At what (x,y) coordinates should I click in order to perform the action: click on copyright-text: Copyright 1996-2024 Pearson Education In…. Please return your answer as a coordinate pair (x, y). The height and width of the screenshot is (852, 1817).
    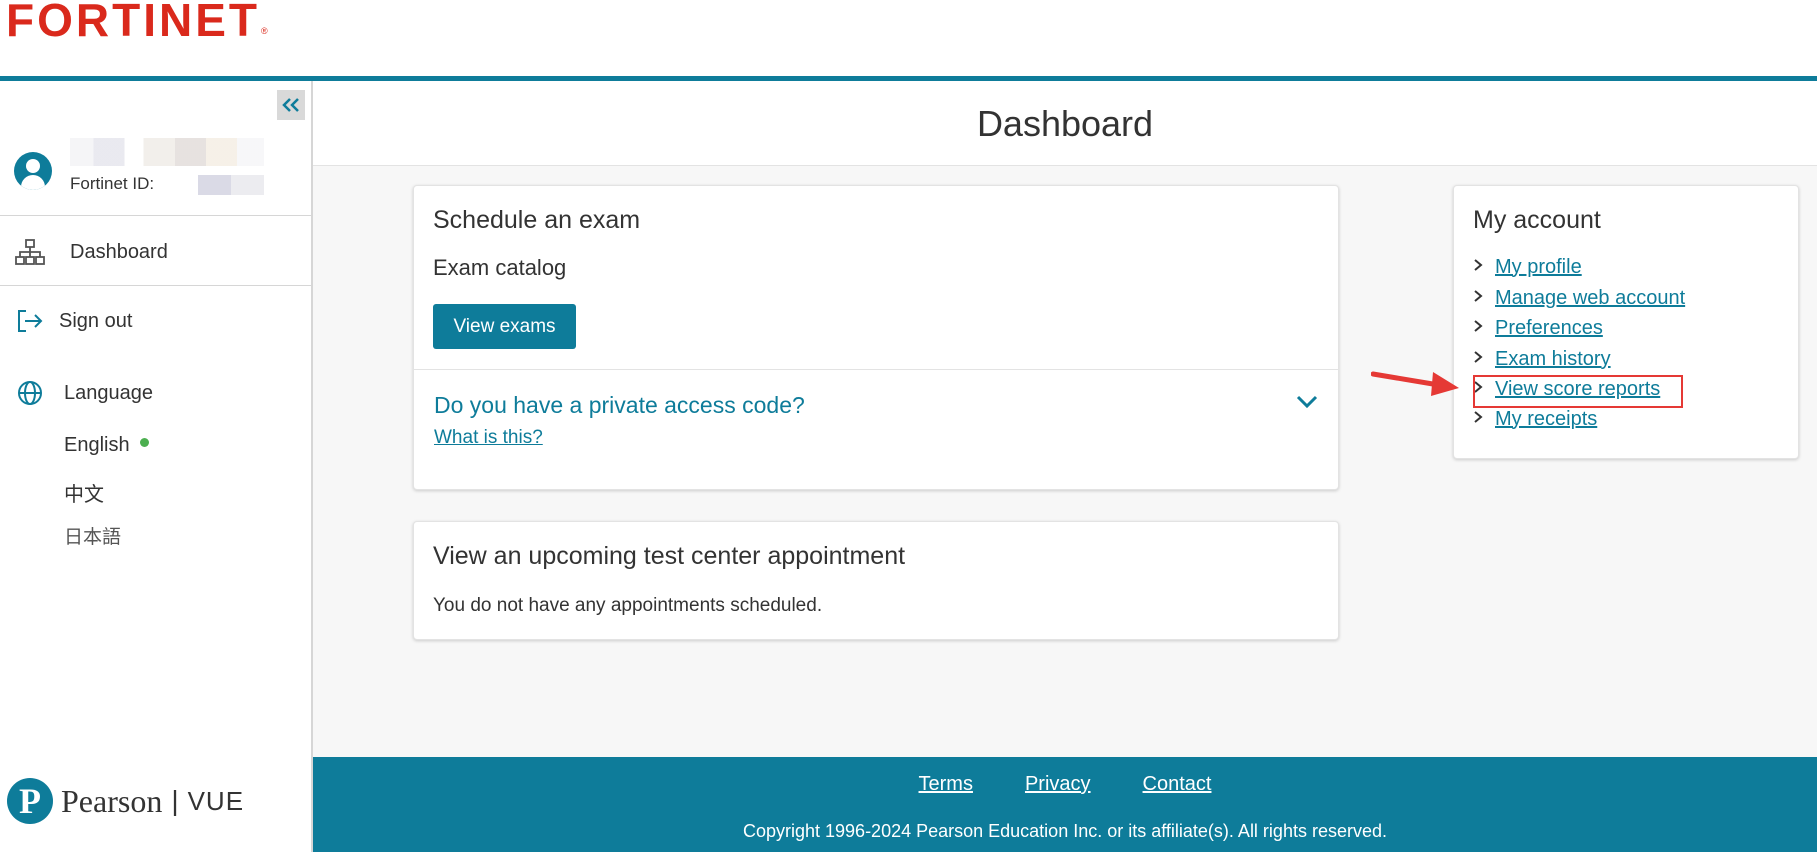
    Looking at the image, I should click on (1064, 831).